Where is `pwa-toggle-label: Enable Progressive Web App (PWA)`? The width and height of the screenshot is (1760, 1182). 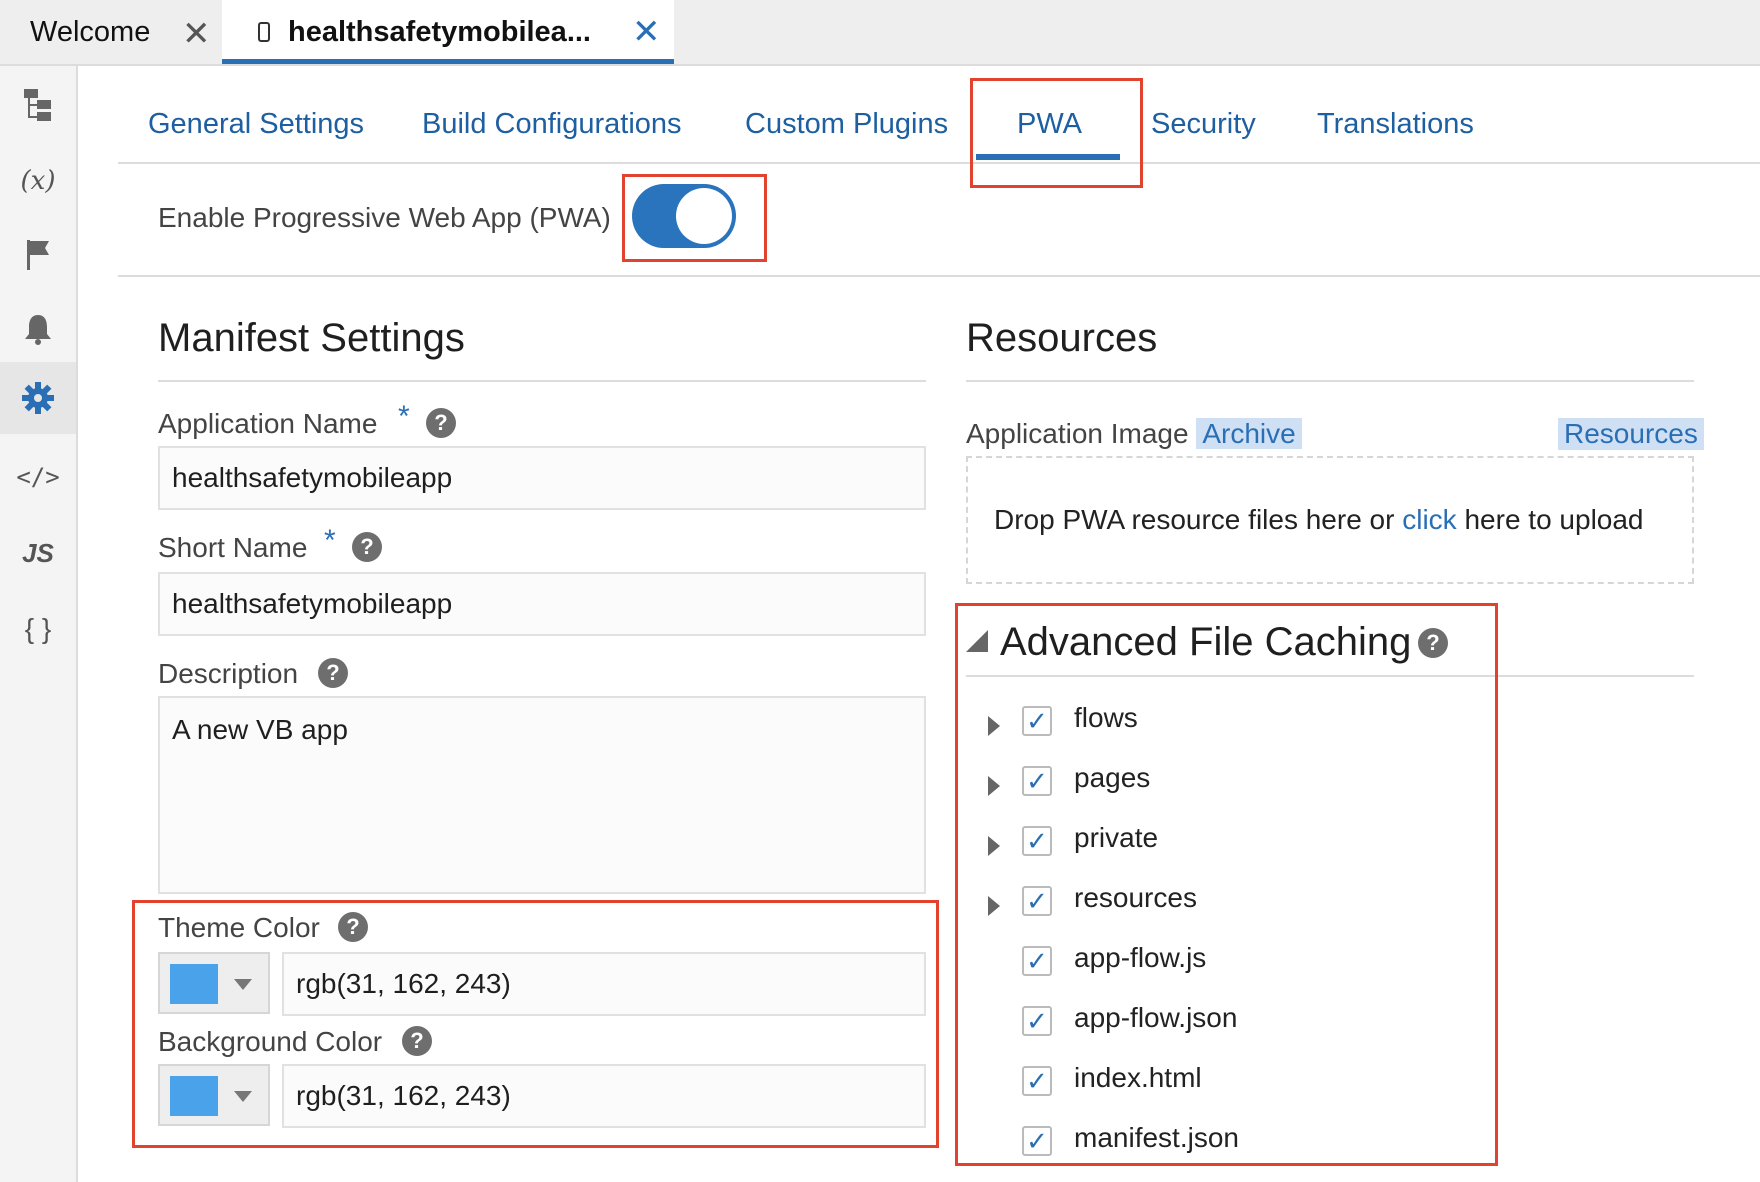
pwa-toggle-label: Enable Progressive Web App (PWA) is located at coordinates (384, 217).